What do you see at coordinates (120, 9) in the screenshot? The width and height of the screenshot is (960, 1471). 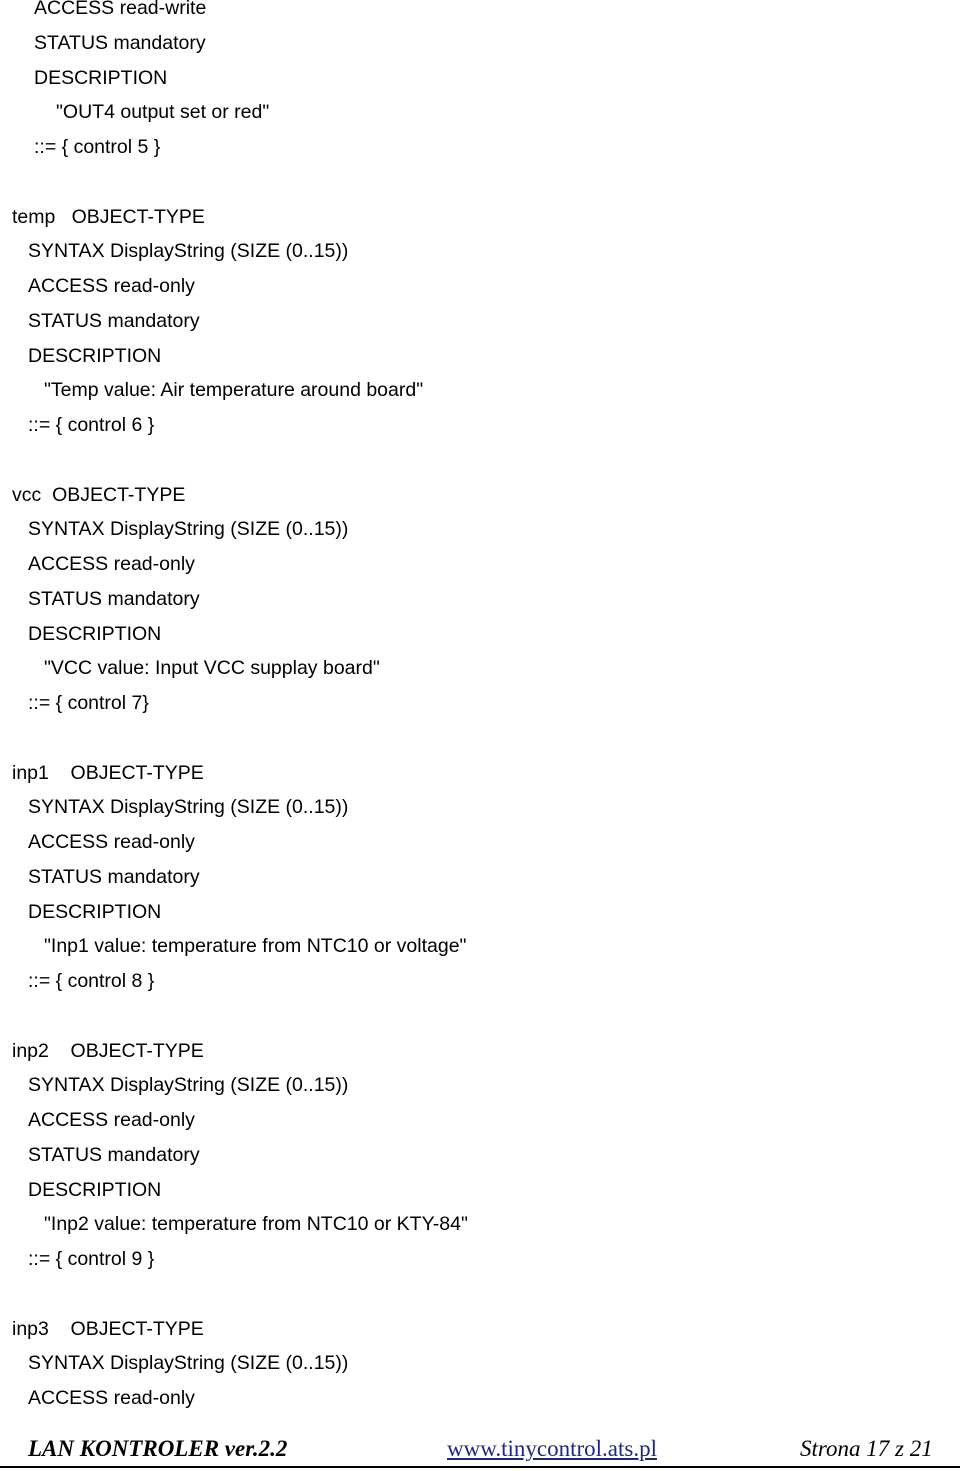 I see `code-line: ACCESS read-write` at bounding box center [120, 9].